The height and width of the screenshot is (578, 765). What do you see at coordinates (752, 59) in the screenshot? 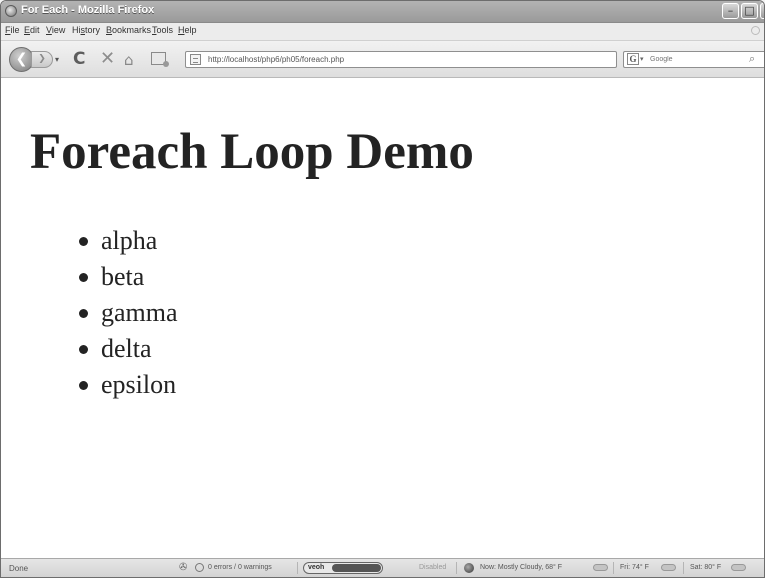
I see `search-go-icon: ⌕` at bounding box center [752, 59].